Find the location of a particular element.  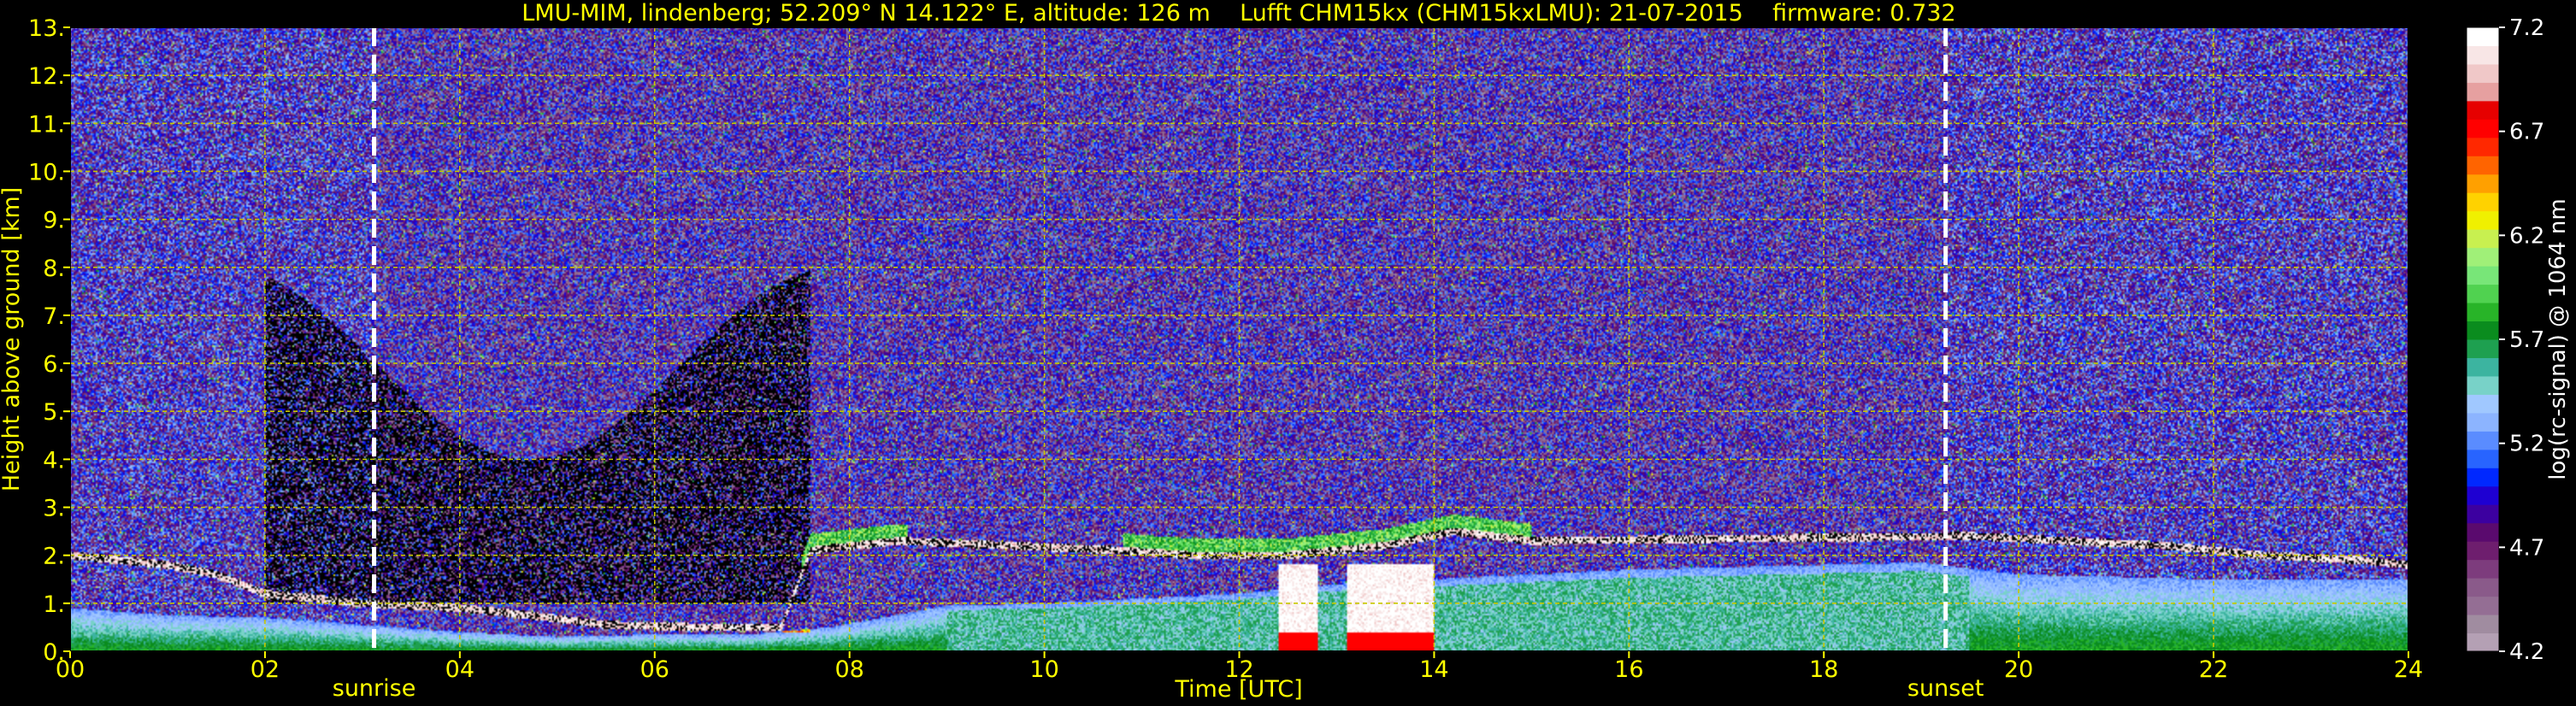

x-tick-label: 06 is located at coordinates (654, 669).